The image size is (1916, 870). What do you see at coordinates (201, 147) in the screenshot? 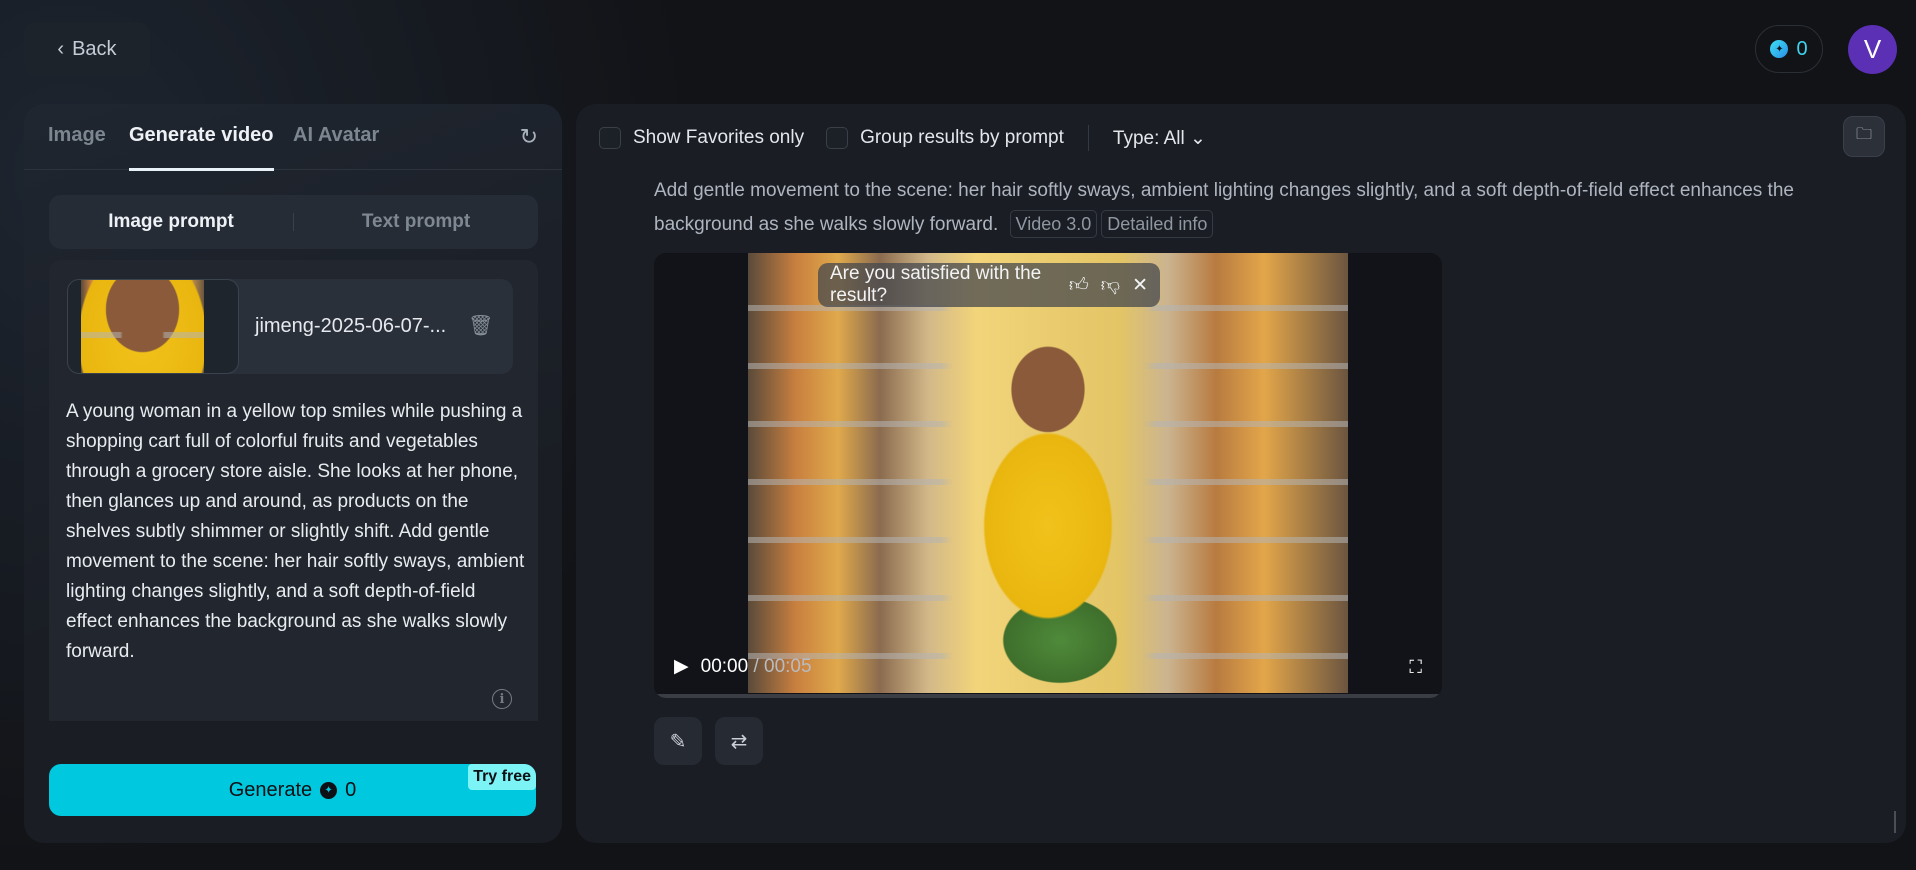
I see `tab-generate-video: Generate video` at bounding box center [201, 147].